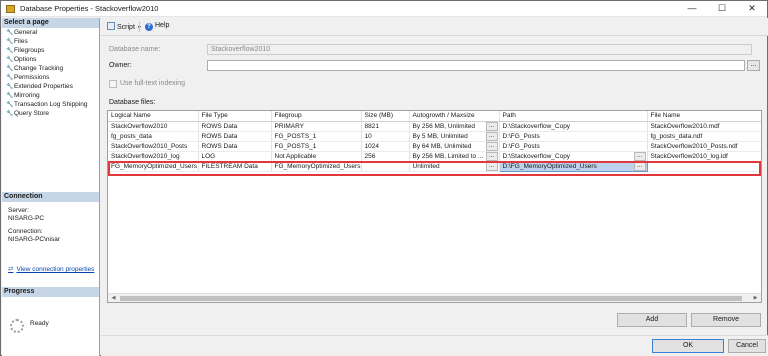 This screenshot has height=356, width=768. I want to click on cell-logical-name: StackOverflow2010_Posts, so click(153, 146).